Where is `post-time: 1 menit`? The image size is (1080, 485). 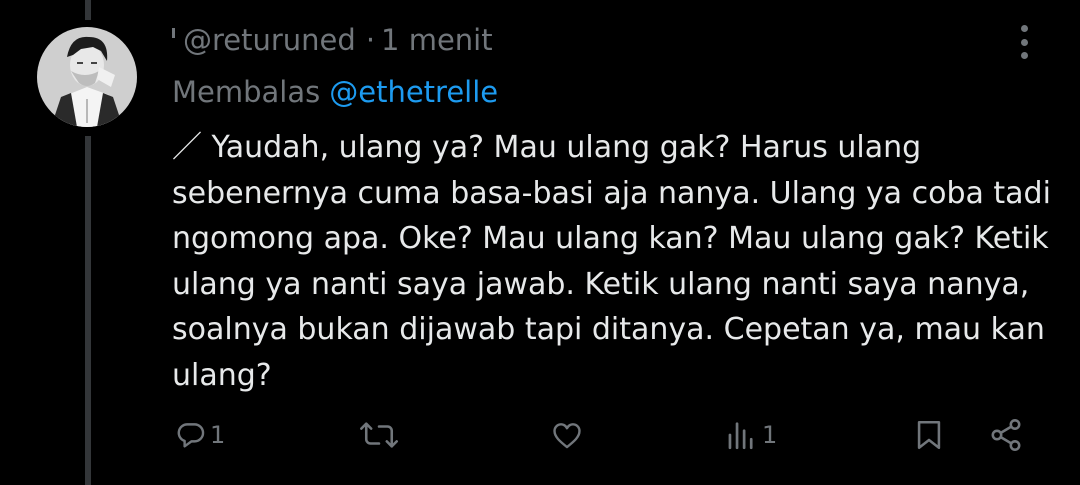 post-time: 1 menit is located at coordinates (437, 40).